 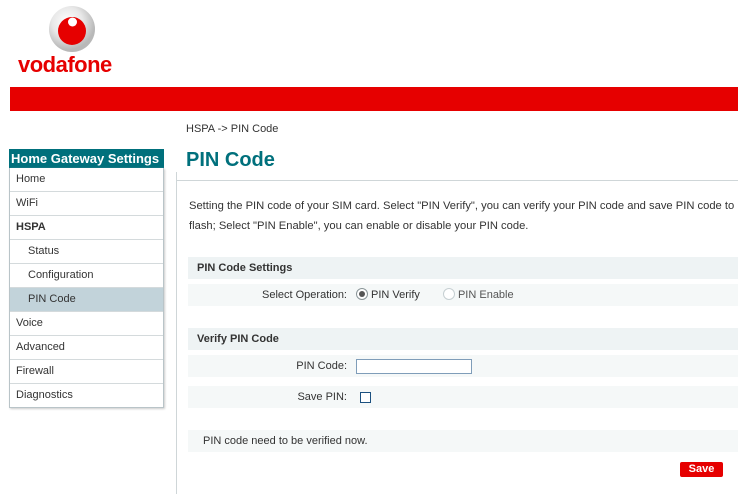 I want to click on sidebar-item-advanced: Advanced, so click(x=86, y=348).